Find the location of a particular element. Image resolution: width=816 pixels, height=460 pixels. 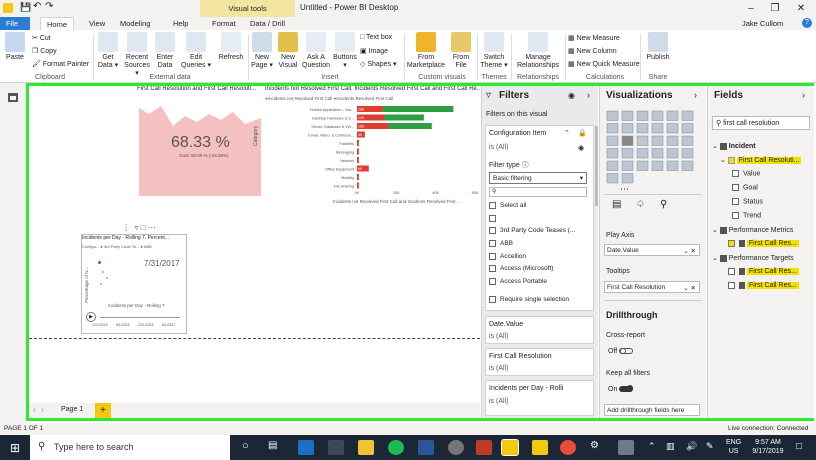

format-painter-button: 🖌 Format Painter is located at coordinates (60, 64).